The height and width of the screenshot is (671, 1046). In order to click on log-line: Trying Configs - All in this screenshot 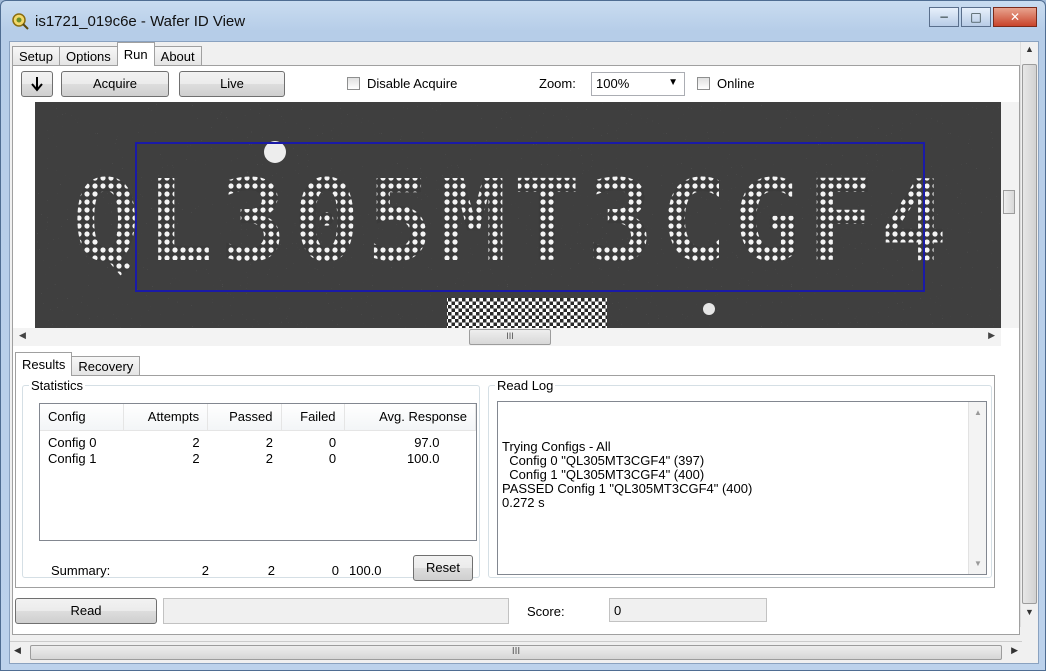, I will do `click(556, 446)`.